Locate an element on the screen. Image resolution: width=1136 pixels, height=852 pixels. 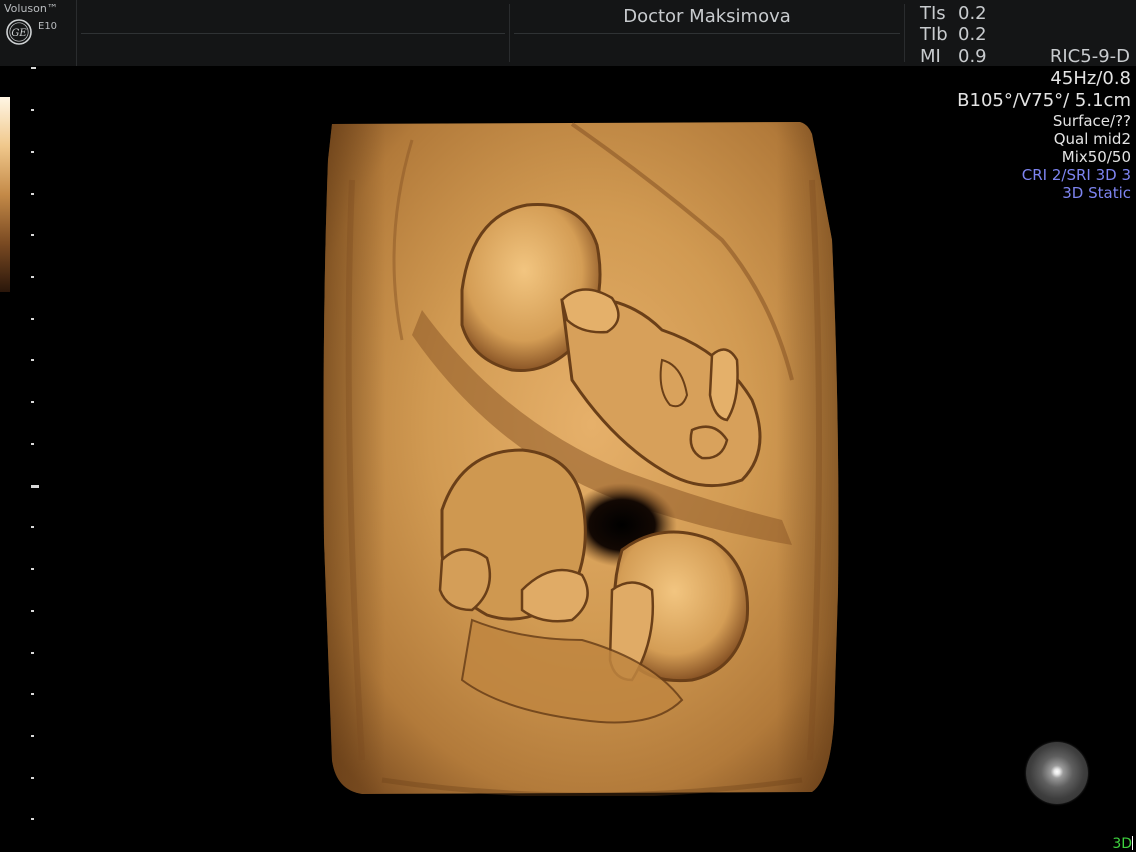
ge-logo-icon: GE is located at coordinates (19, 32).